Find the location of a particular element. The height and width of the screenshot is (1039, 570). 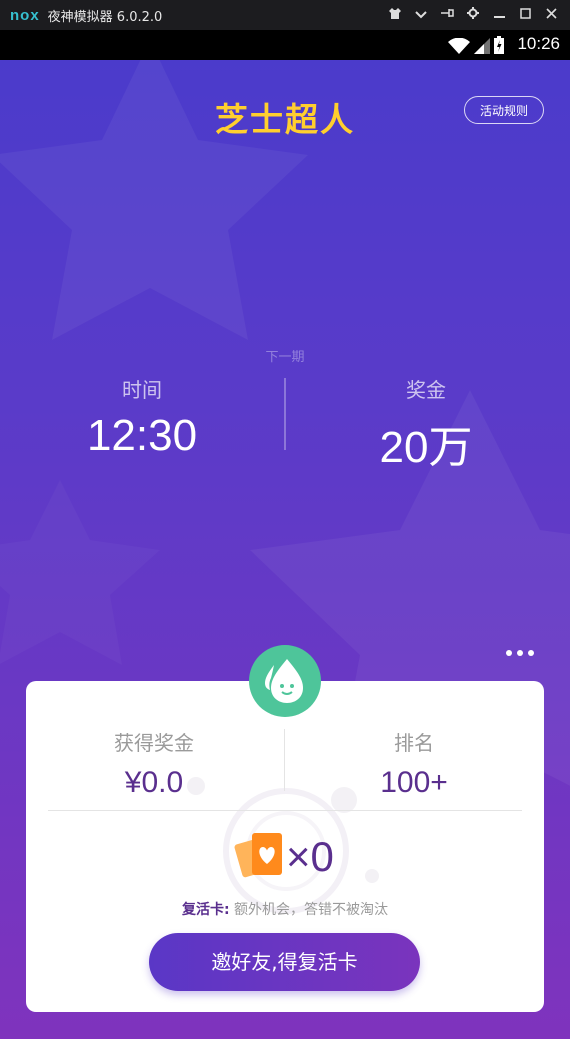

next-time-stat: 时间 12:30 is located at coordinates (142, 417).